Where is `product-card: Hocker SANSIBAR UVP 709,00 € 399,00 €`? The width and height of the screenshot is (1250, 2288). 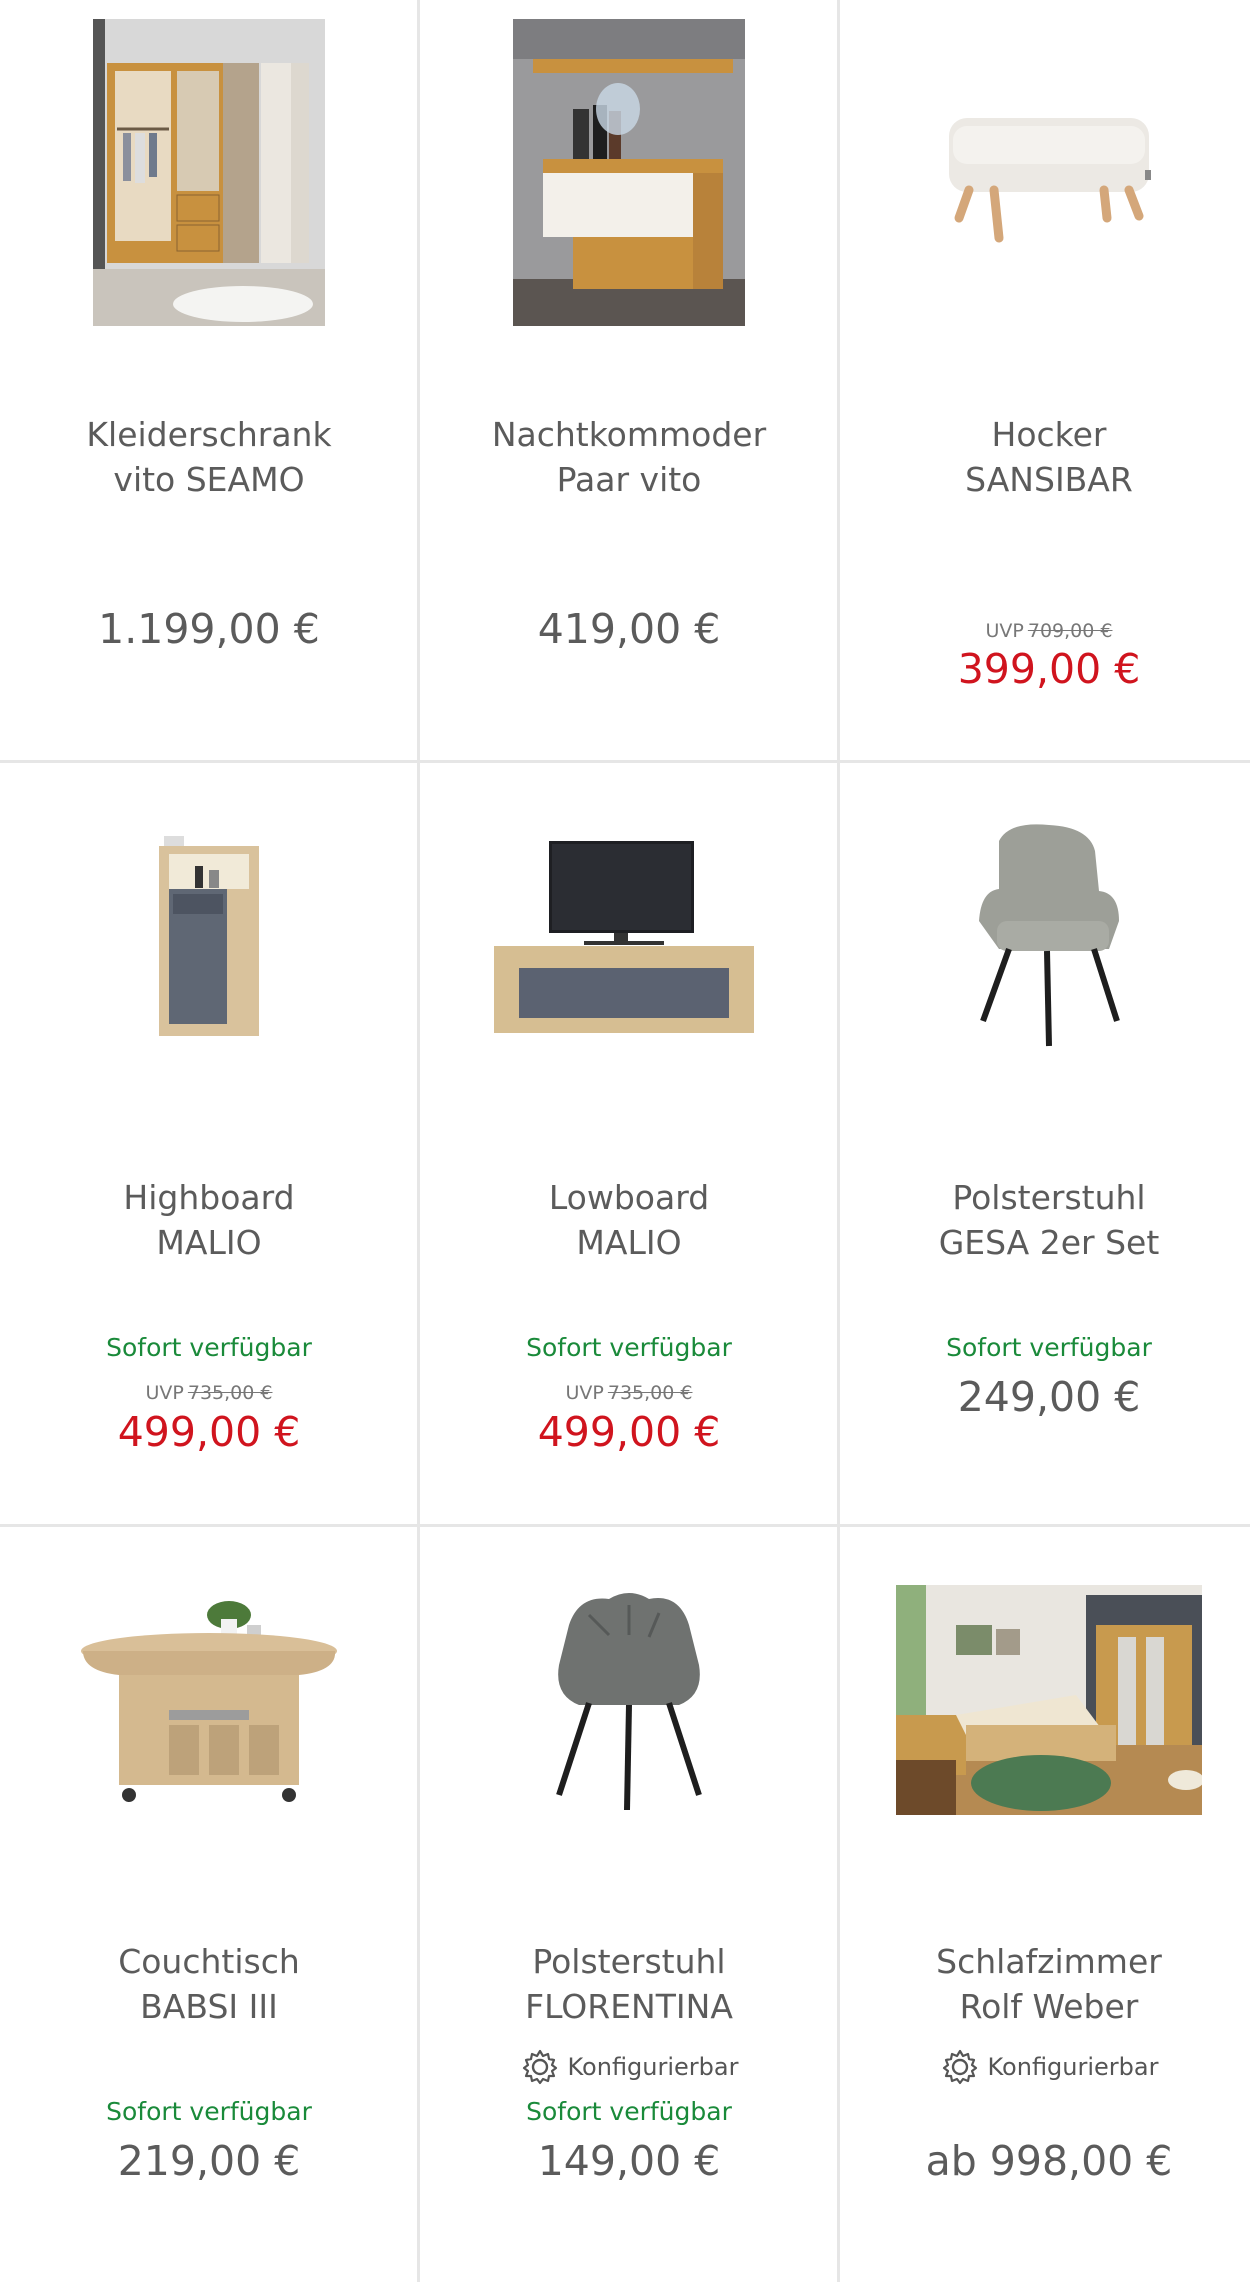 product-card: Hocker SANSIBAR UVP 709,00 € 399,00 € is located at coordinates (1045, 380).